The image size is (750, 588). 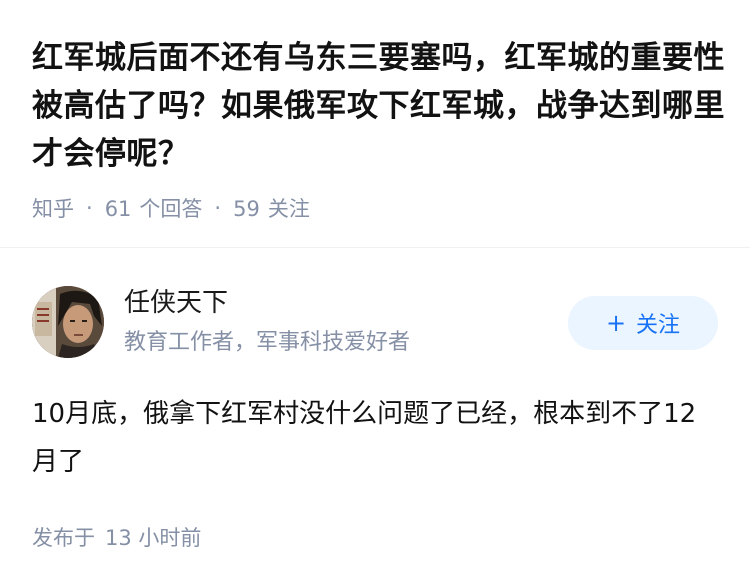 I want to click on avatar-portrait-icon, so click(x=68, y=322).